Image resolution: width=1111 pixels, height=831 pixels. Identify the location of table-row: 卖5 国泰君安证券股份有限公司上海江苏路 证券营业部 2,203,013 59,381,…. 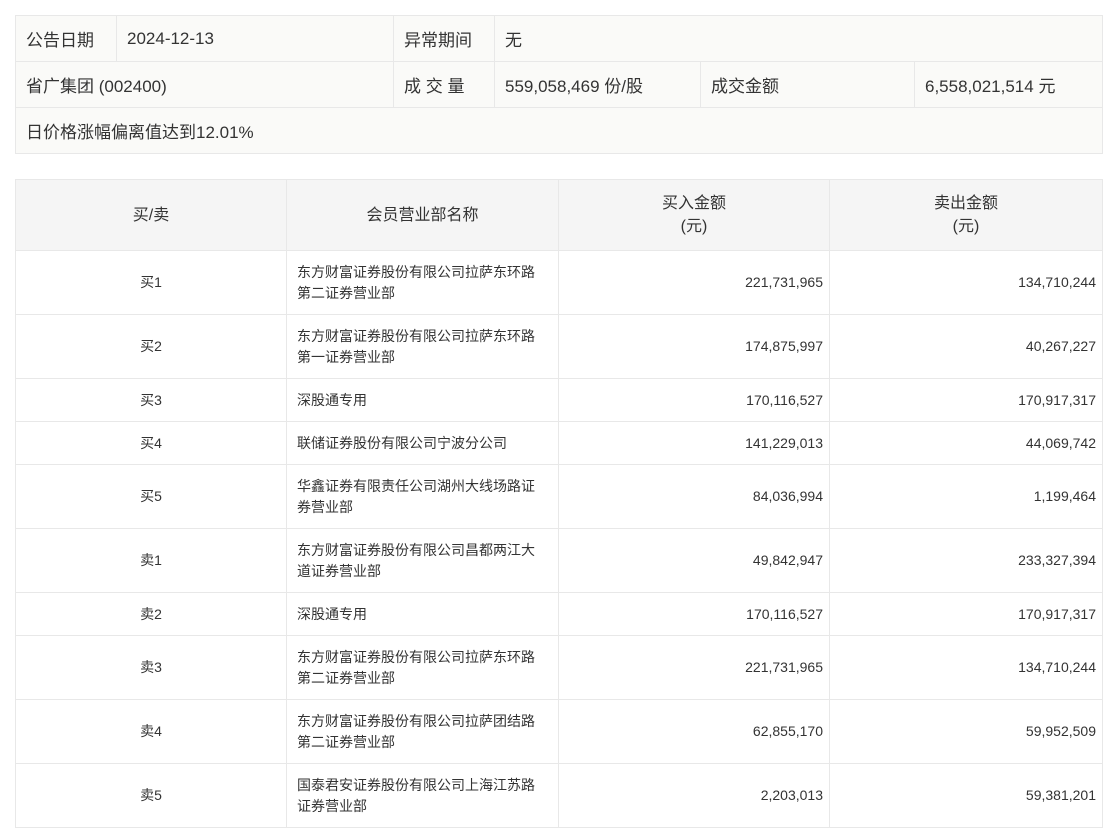
(559, 795).